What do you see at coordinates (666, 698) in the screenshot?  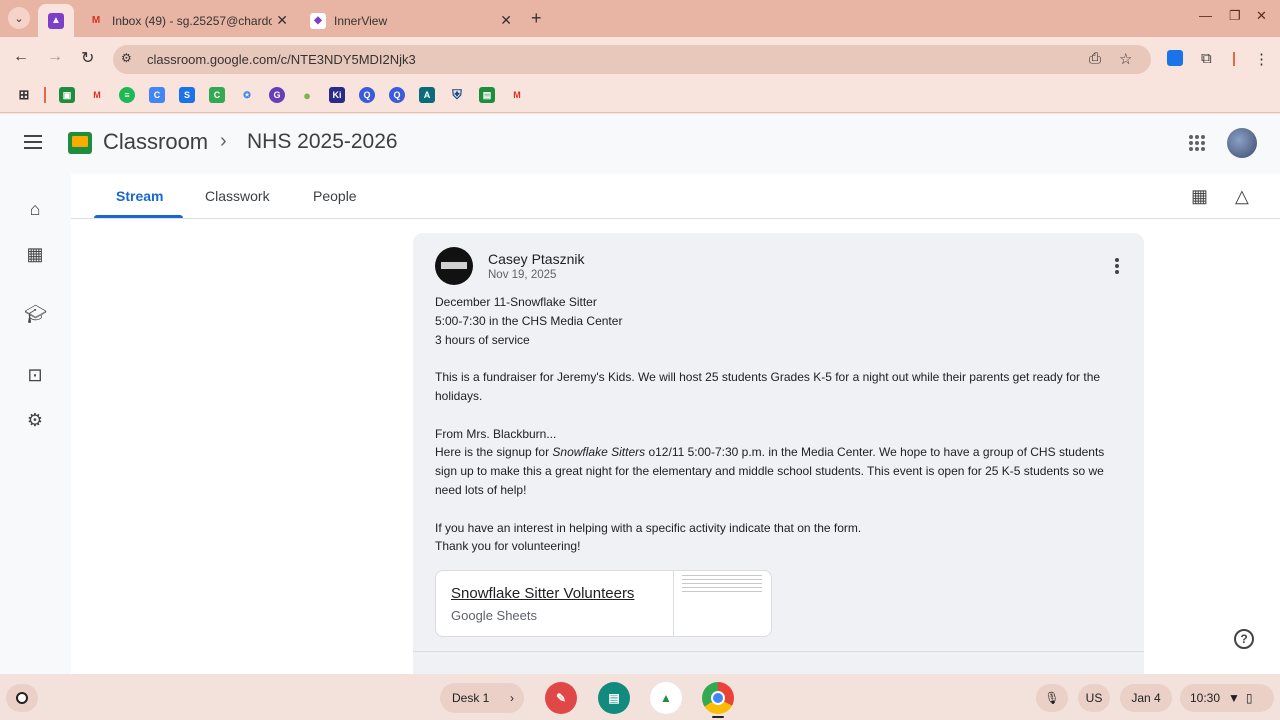 I see `google-drive-app-icon: ▲` at bounding box center [666, 698].